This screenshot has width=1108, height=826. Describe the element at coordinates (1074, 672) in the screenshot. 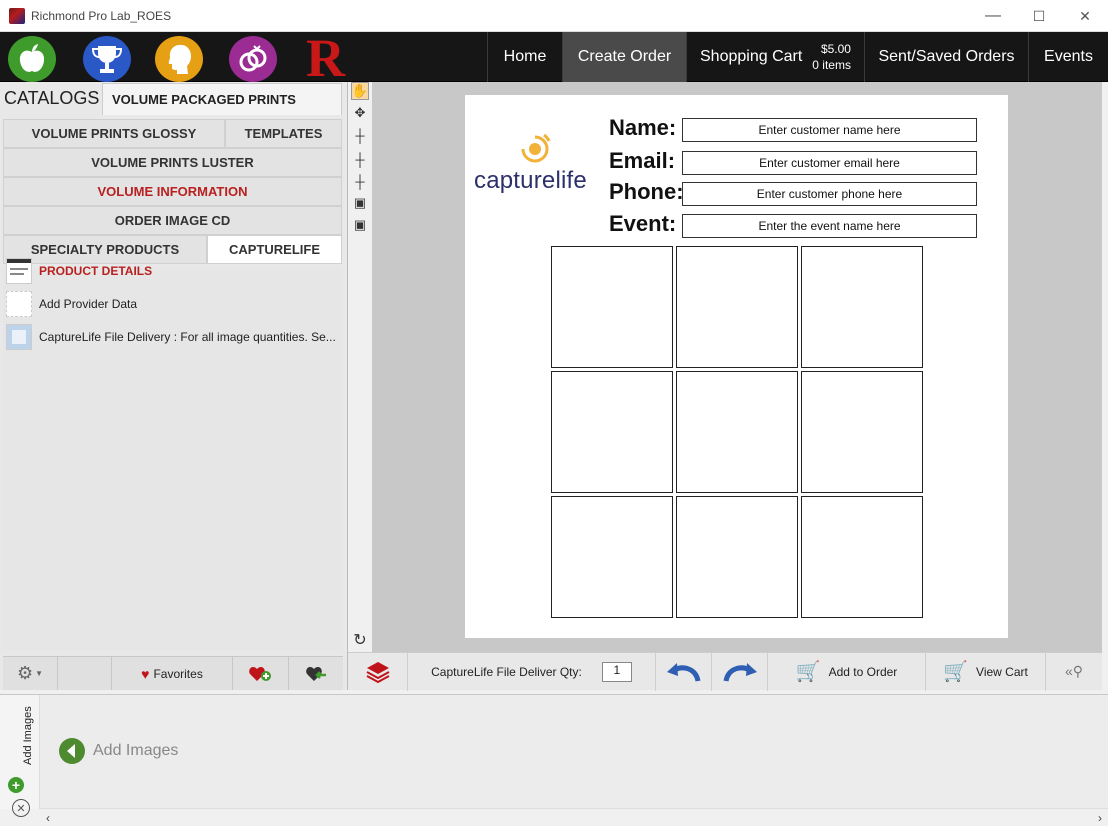

I see `collapse-panel-button: «⚲` at that location.